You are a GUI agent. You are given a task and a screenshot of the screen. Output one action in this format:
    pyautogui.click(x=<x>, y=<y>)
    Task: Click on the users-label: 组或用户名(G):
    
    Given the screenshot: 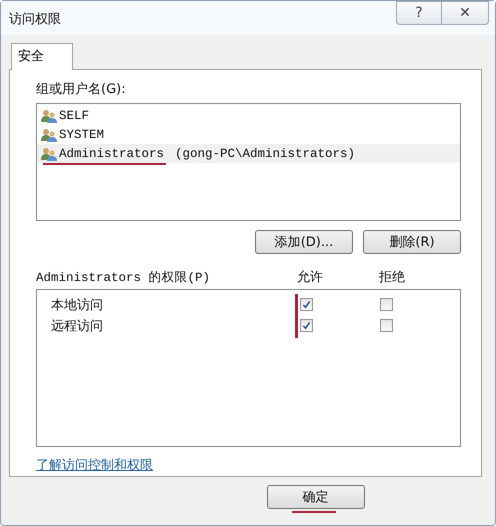 What is the action you would take?
    pyautogui.click(x=81, y=89)
    